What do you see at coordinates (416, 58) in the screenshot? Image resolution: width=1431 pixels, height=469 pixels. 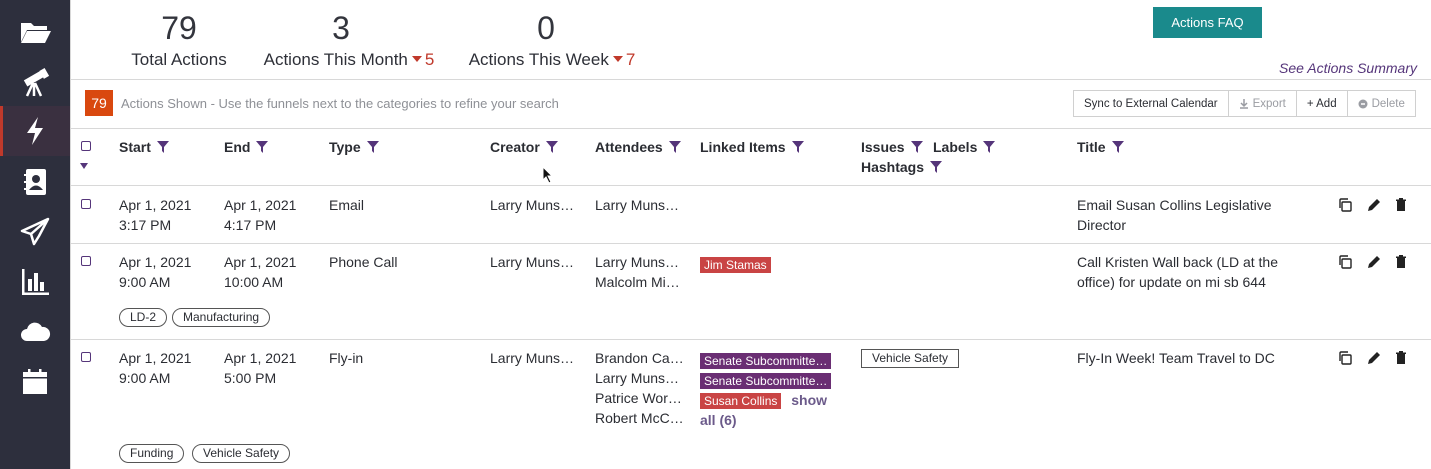 I see `down-arrow-icon` at bounding box center [416, 58].